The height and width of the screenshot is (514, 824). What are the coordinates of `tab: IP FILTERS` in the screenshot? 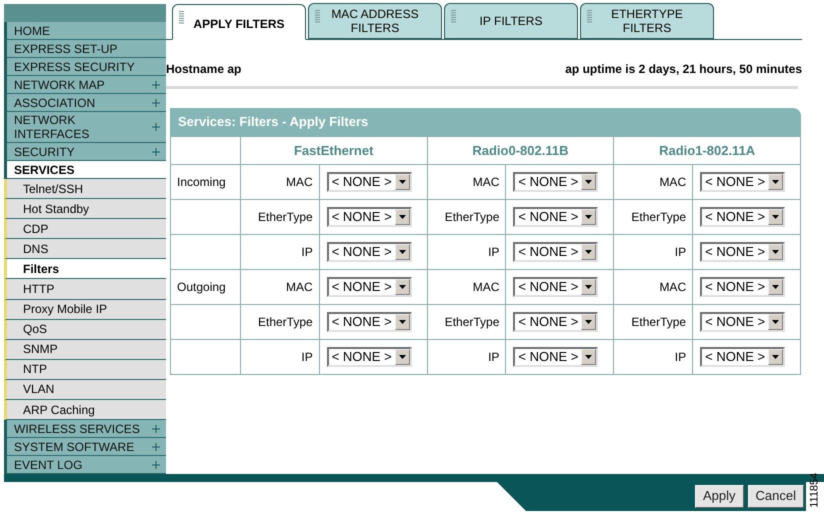 It's located at (511, 21).